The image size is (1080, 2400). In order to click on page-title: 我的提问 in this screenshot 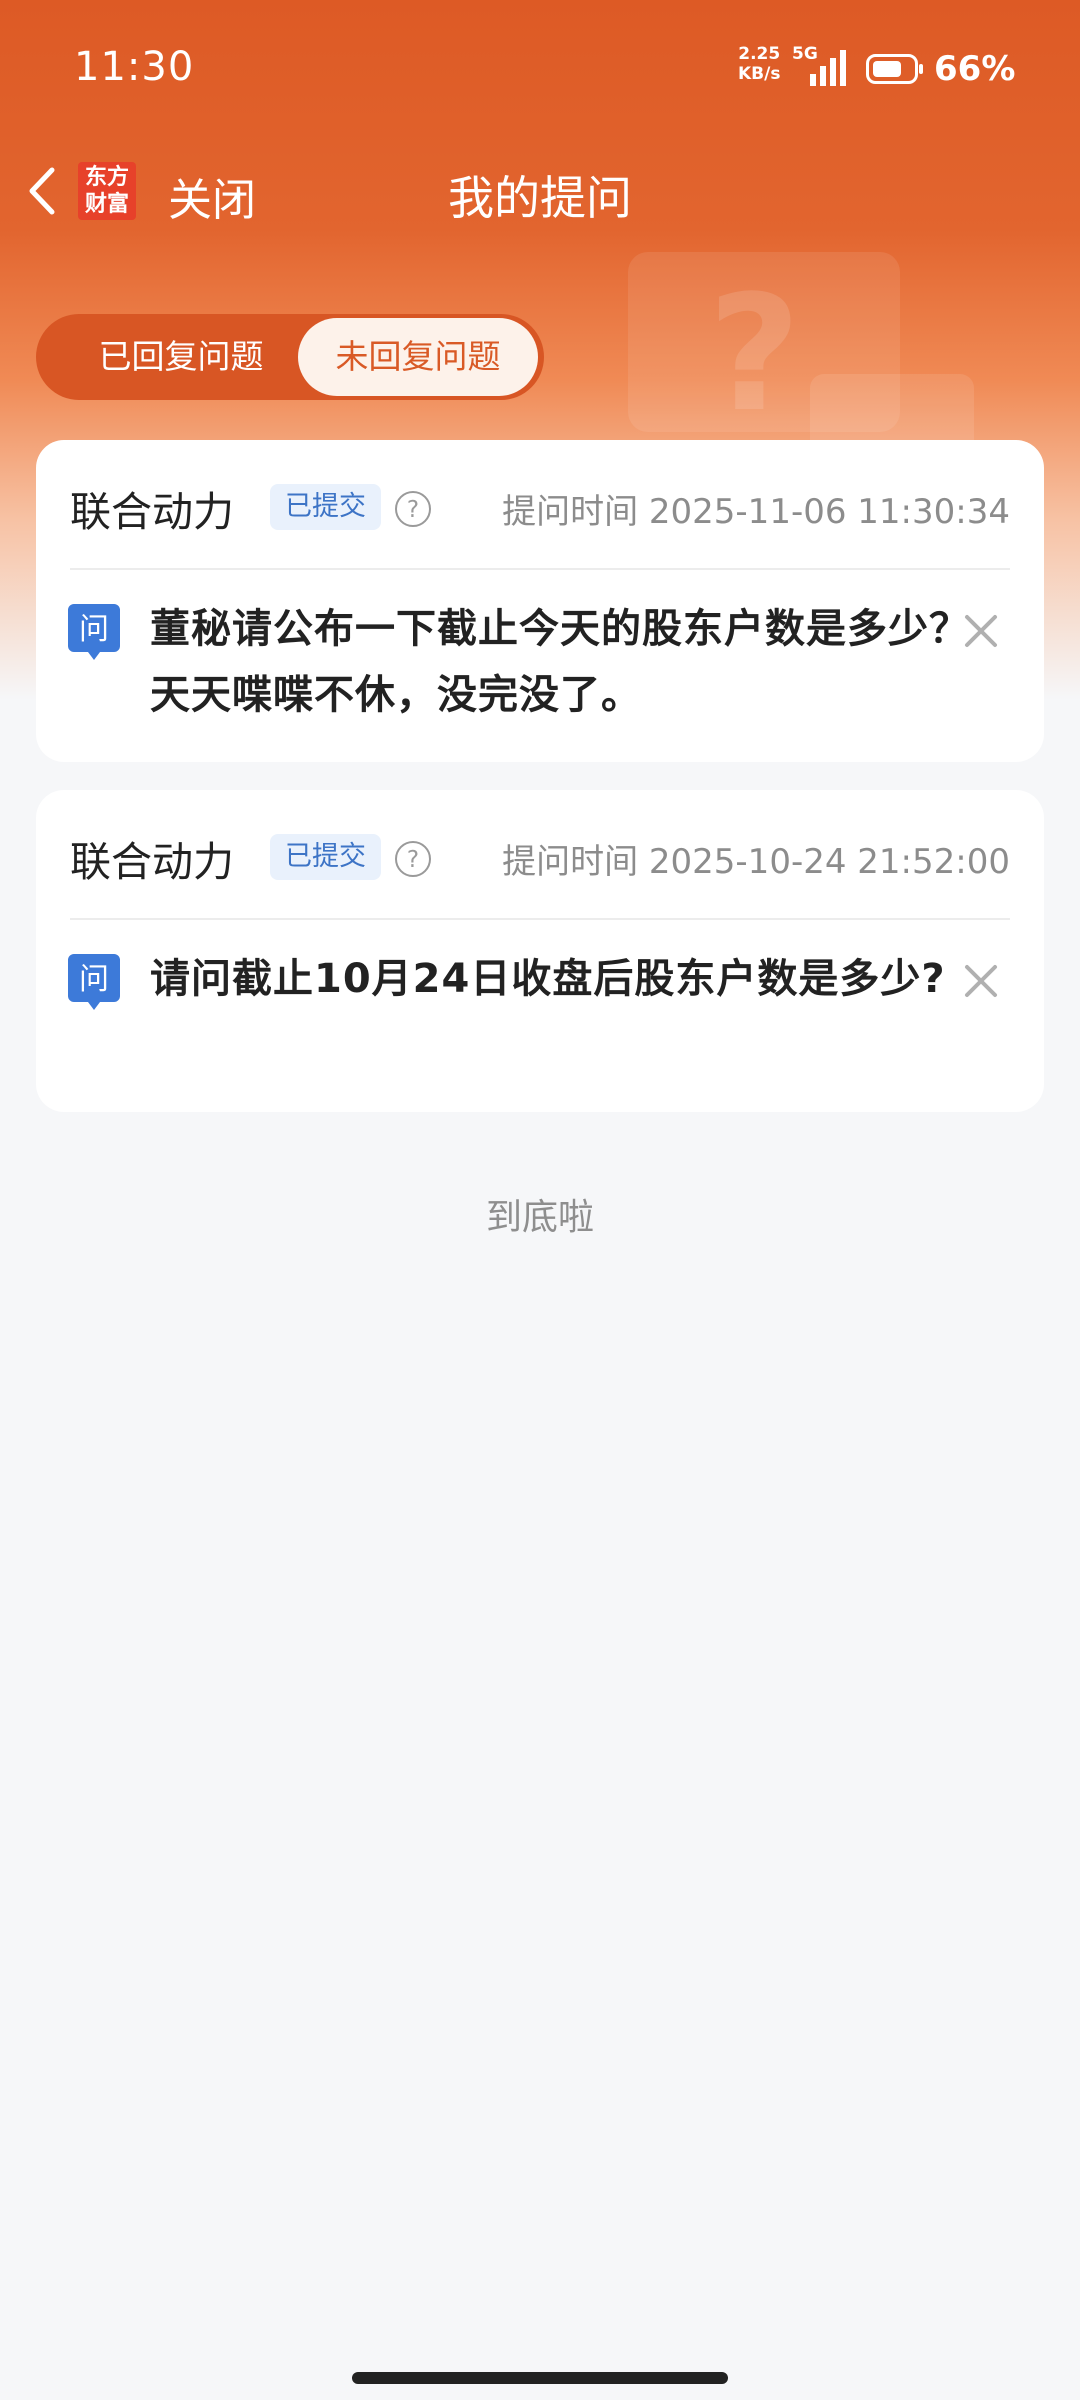, I will do `click(540, 198)`.